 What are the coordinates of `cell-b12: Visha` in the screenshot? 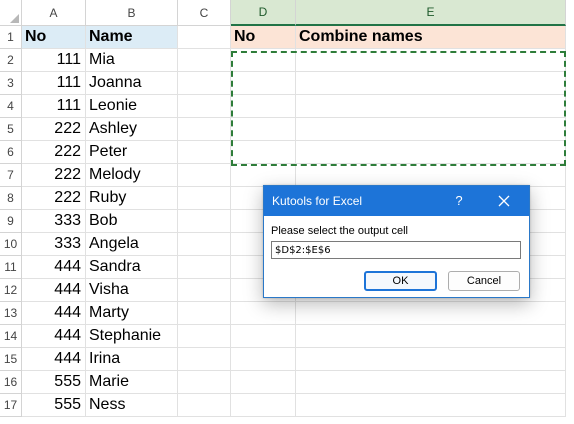 It's located at (132, 290).